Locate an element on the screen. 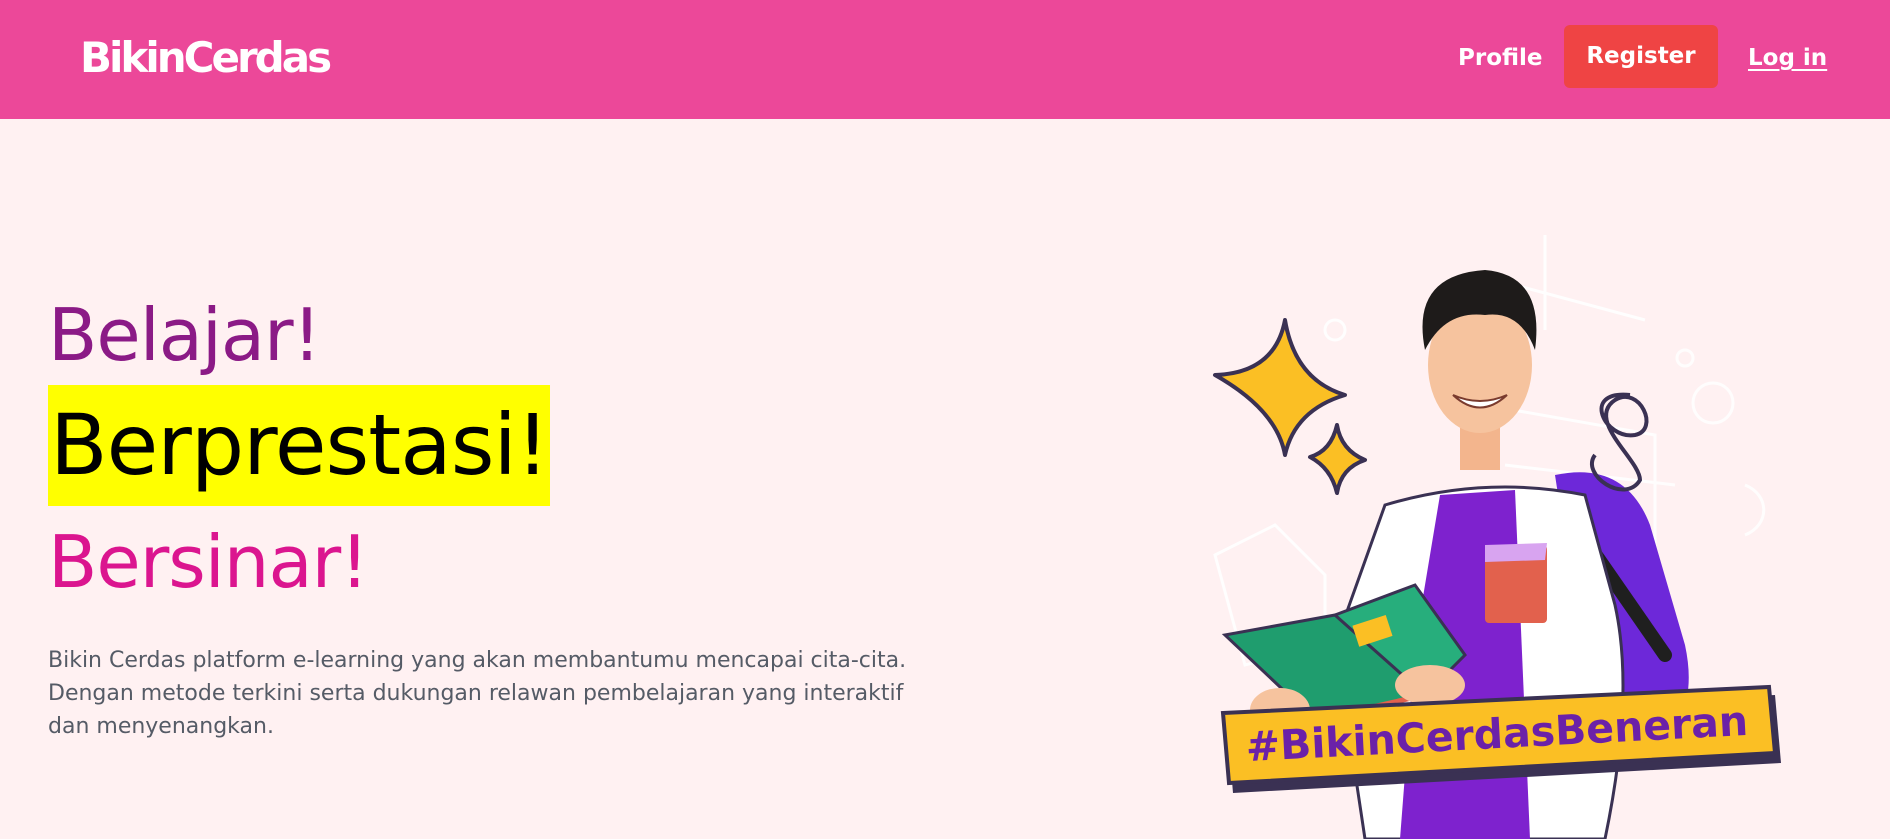 This screenshot has height=839, width=1890. hero-heading-belajar: Belajar! is located at coordinates (184, 335).